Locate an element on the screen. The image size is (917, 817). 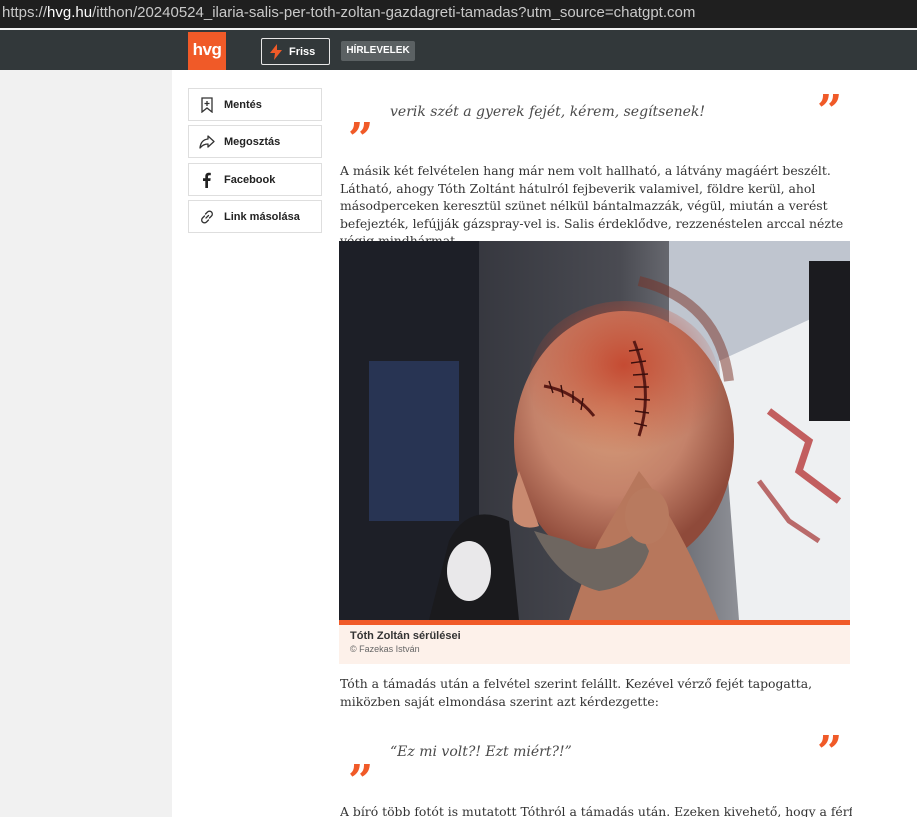
hvg-logo: hvg is located at coordinates (207, 51).